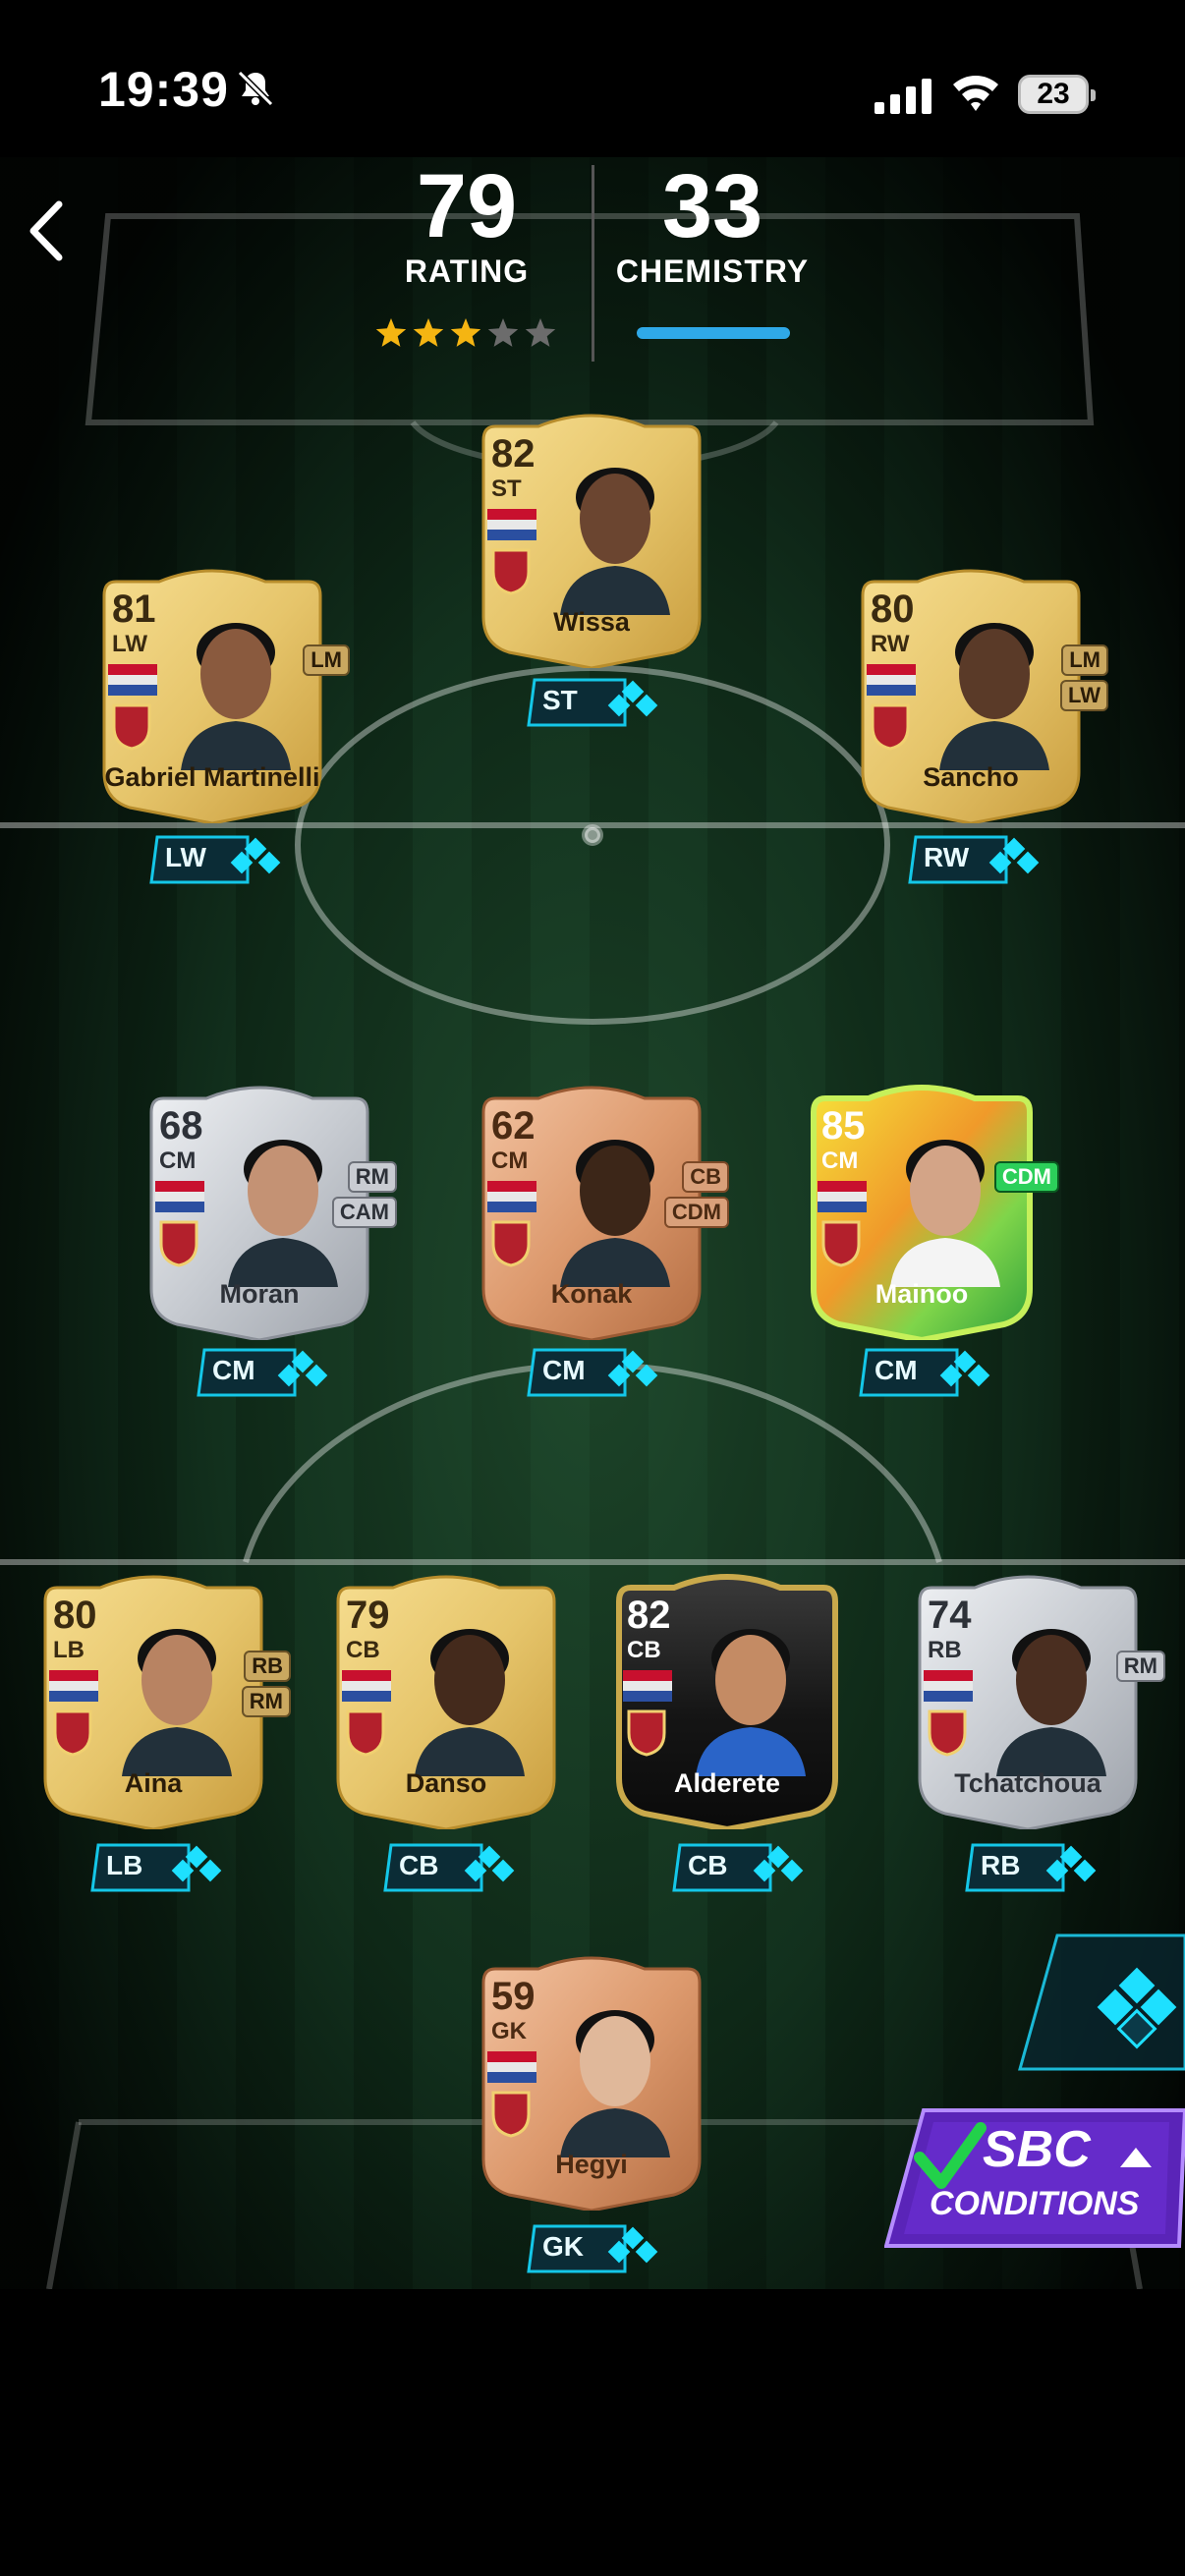 Image resolution: width=1185 pixels, height=2576 pixels. Describe the element at coordinates (600, 702) in the screenshot. I see `position-chip-wissa: ST` at that location.